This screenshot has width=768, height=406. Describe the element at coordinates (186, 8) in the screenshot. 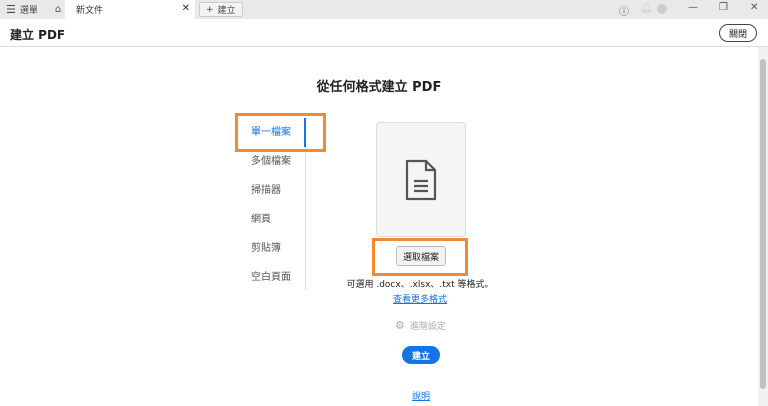

I see `close-tab-icon: ✕` at that location.